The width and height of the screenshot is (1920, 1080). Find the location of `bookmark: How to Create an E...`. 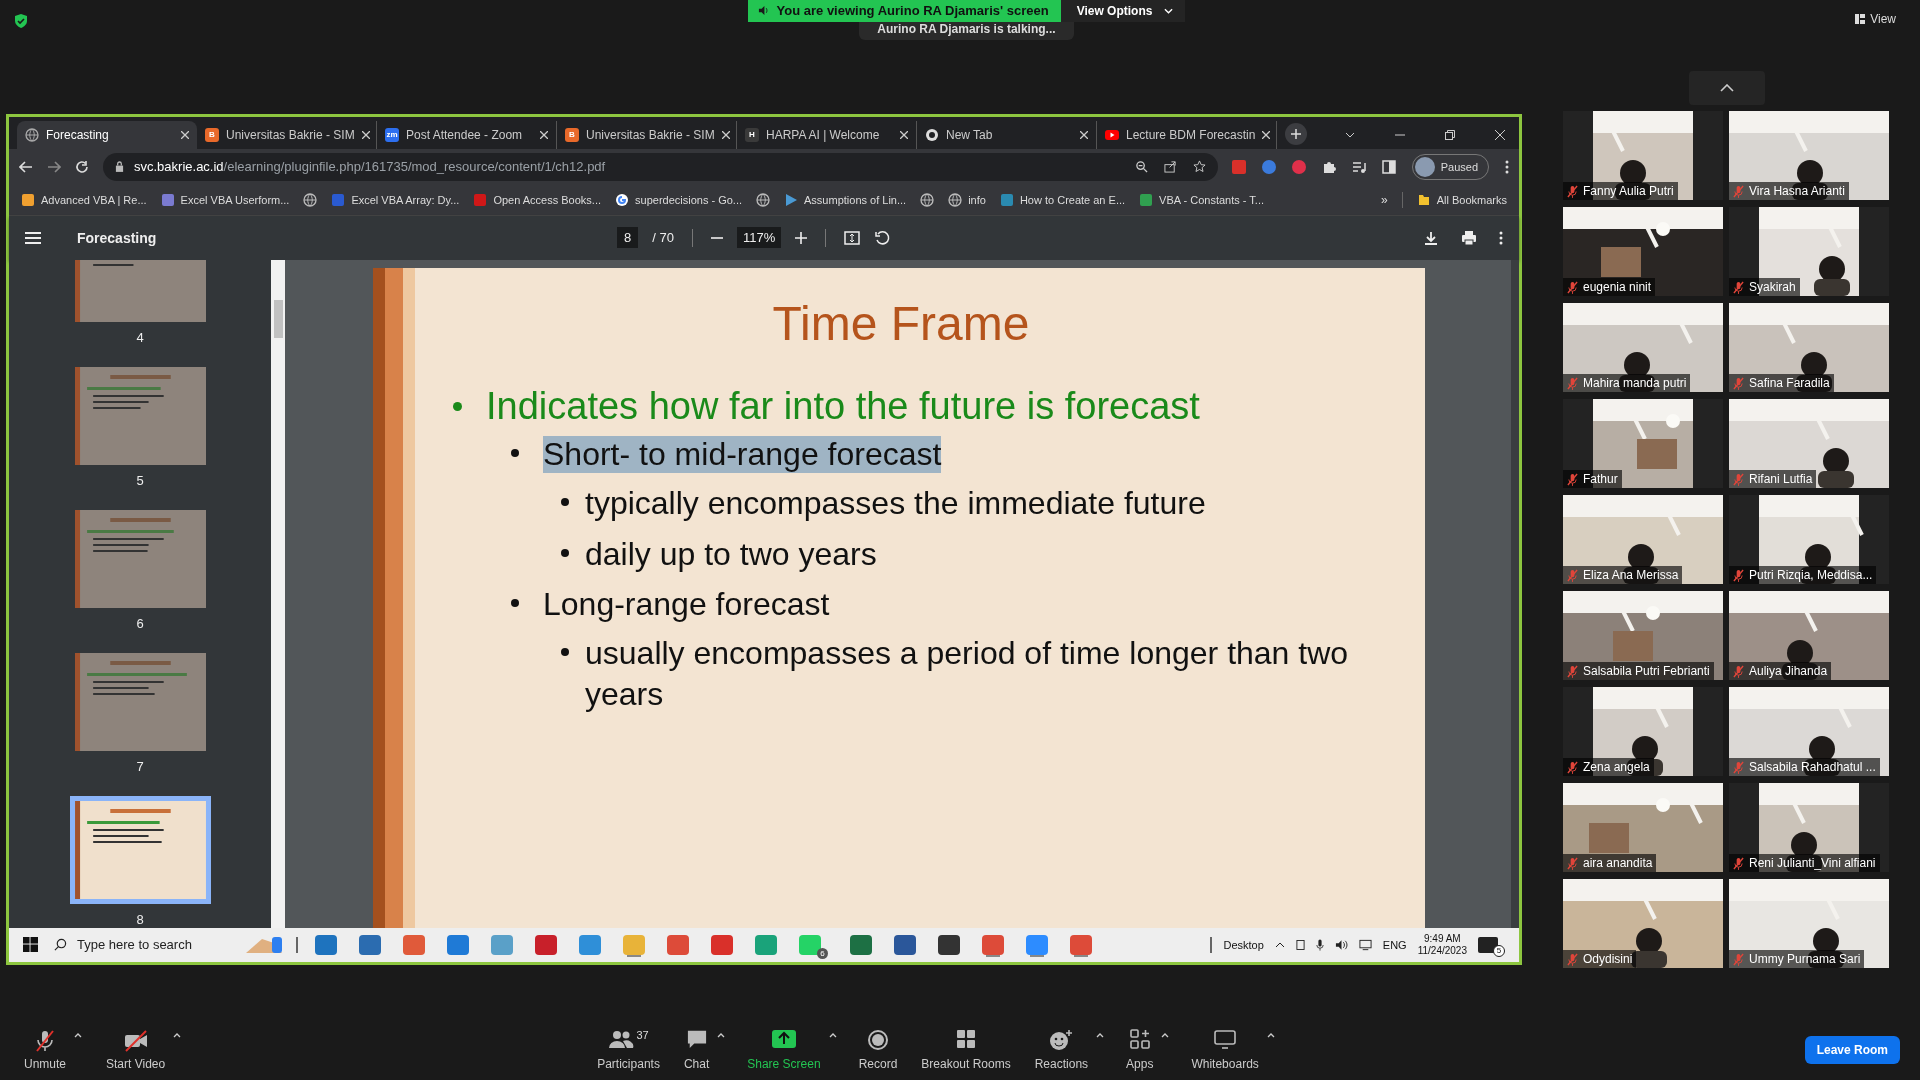

bookmark: How to Create an E... is located at coordinates (1062, 199).